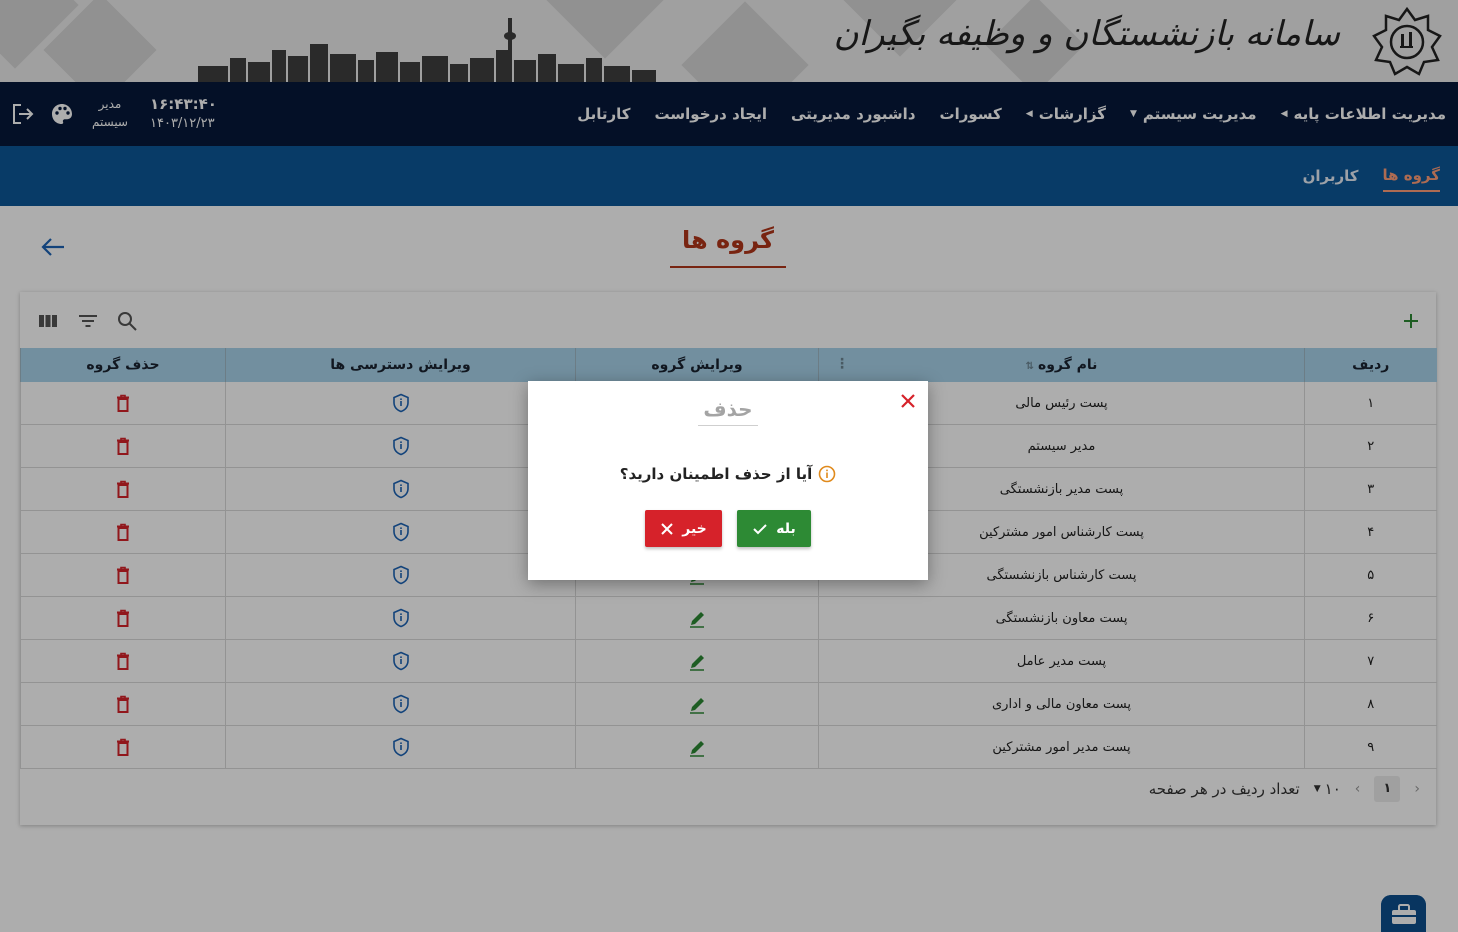 This screenshot has width=1458, height=932. What do you see at coordinates (774, 528) in the screenshot?
I see `yes-button: بله` at bounding box center [774, 528].